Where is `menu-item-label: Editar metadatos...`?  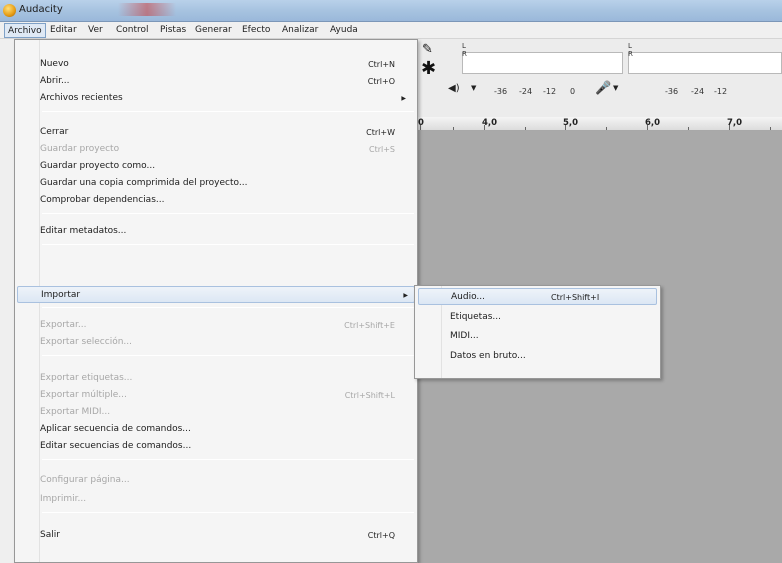
menu-item-label: Editar metadatos... is located at coordinates (83, 231).